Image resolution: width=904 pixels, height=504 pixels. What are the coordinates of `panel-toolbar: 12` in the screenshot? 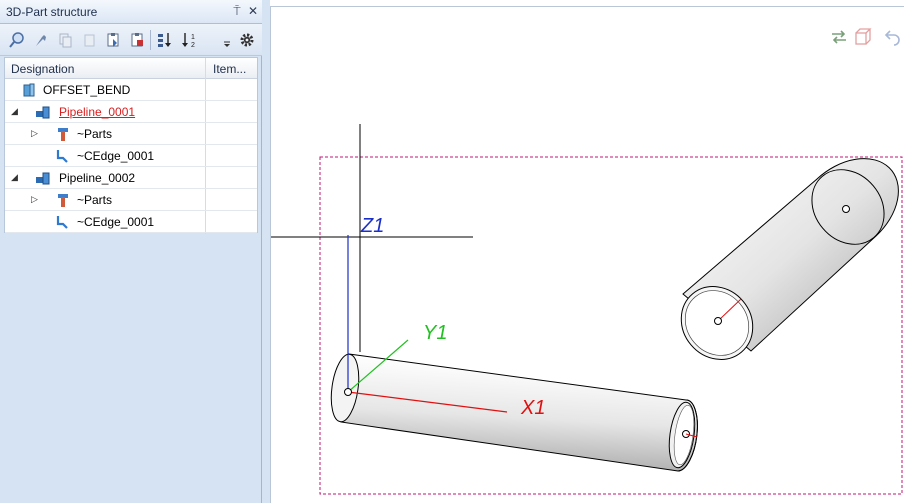 It's located at (131, 40).